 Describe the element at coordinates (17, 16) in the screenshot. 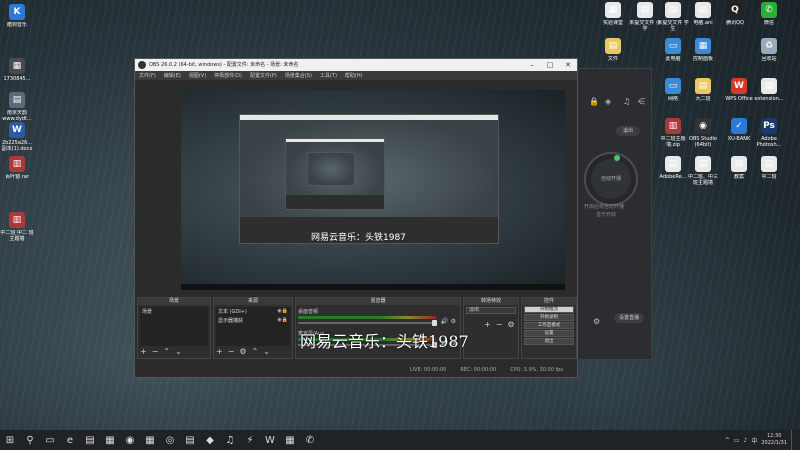

I see `desktop-icon: K 酷狗音乐` at that location.